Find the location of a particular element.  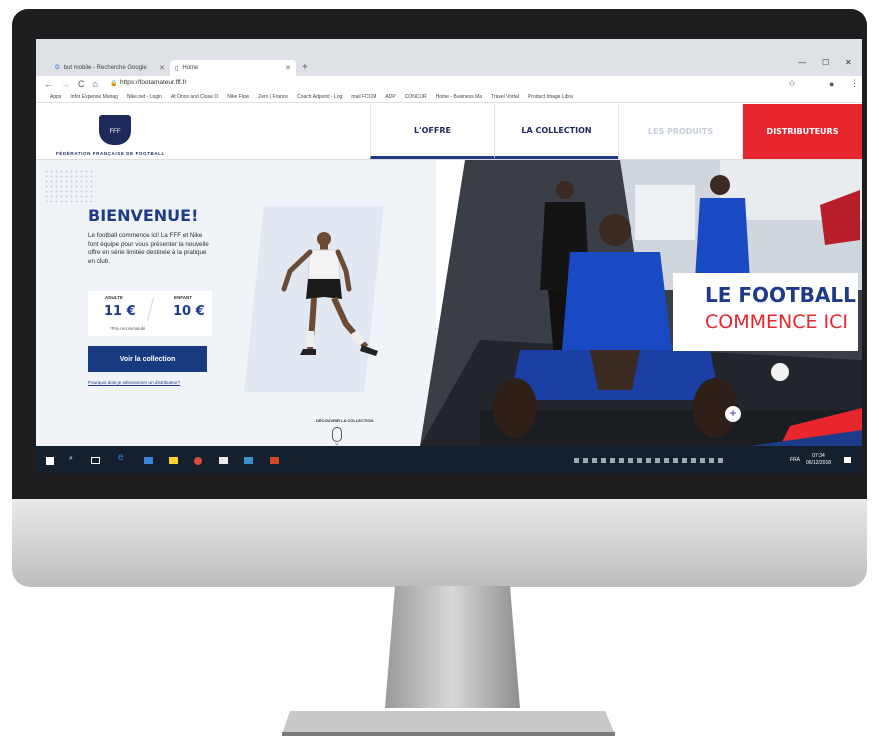

child-price: 10 € is located at coordinates (189, 311).